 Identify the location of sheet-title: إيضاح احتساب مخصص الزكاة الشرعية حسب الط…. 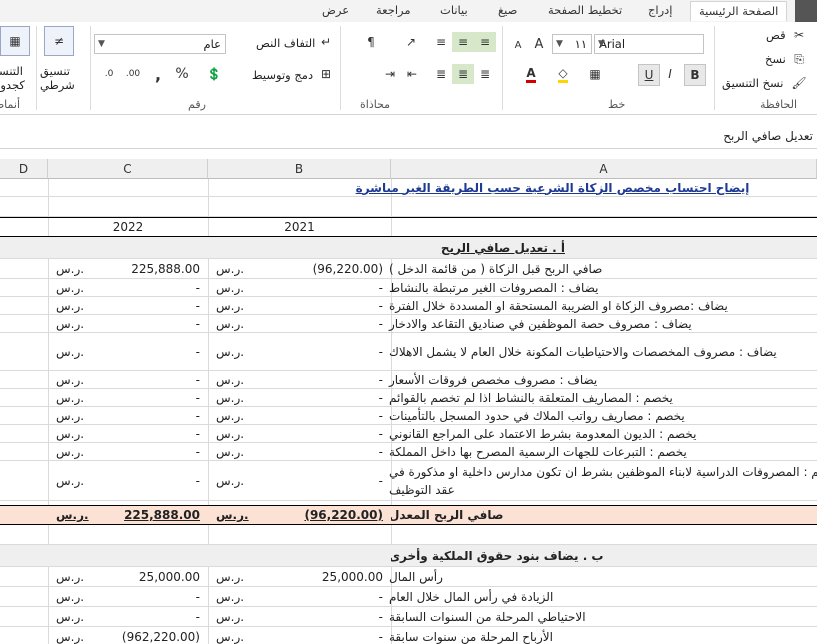
(512, 187).